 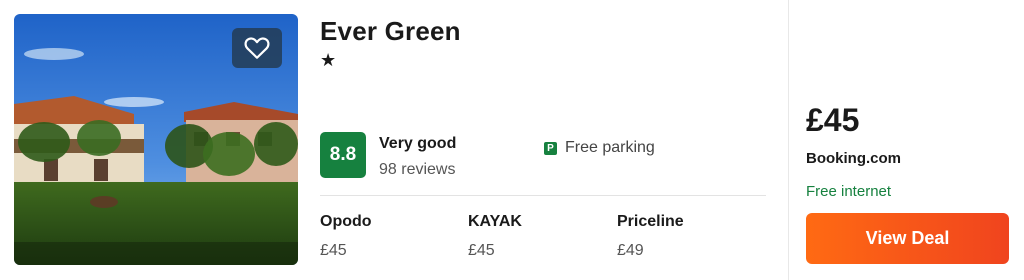 I want to click on provider-kayak: KAYAK £45, so click(x=495, y=236).